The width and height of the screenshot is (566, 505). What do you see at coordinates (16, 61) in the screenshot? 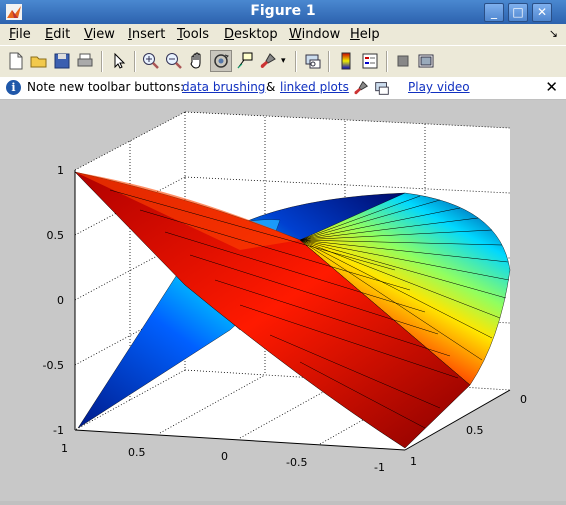
I see `new-figure-icon` at bounding box center [16, 61].